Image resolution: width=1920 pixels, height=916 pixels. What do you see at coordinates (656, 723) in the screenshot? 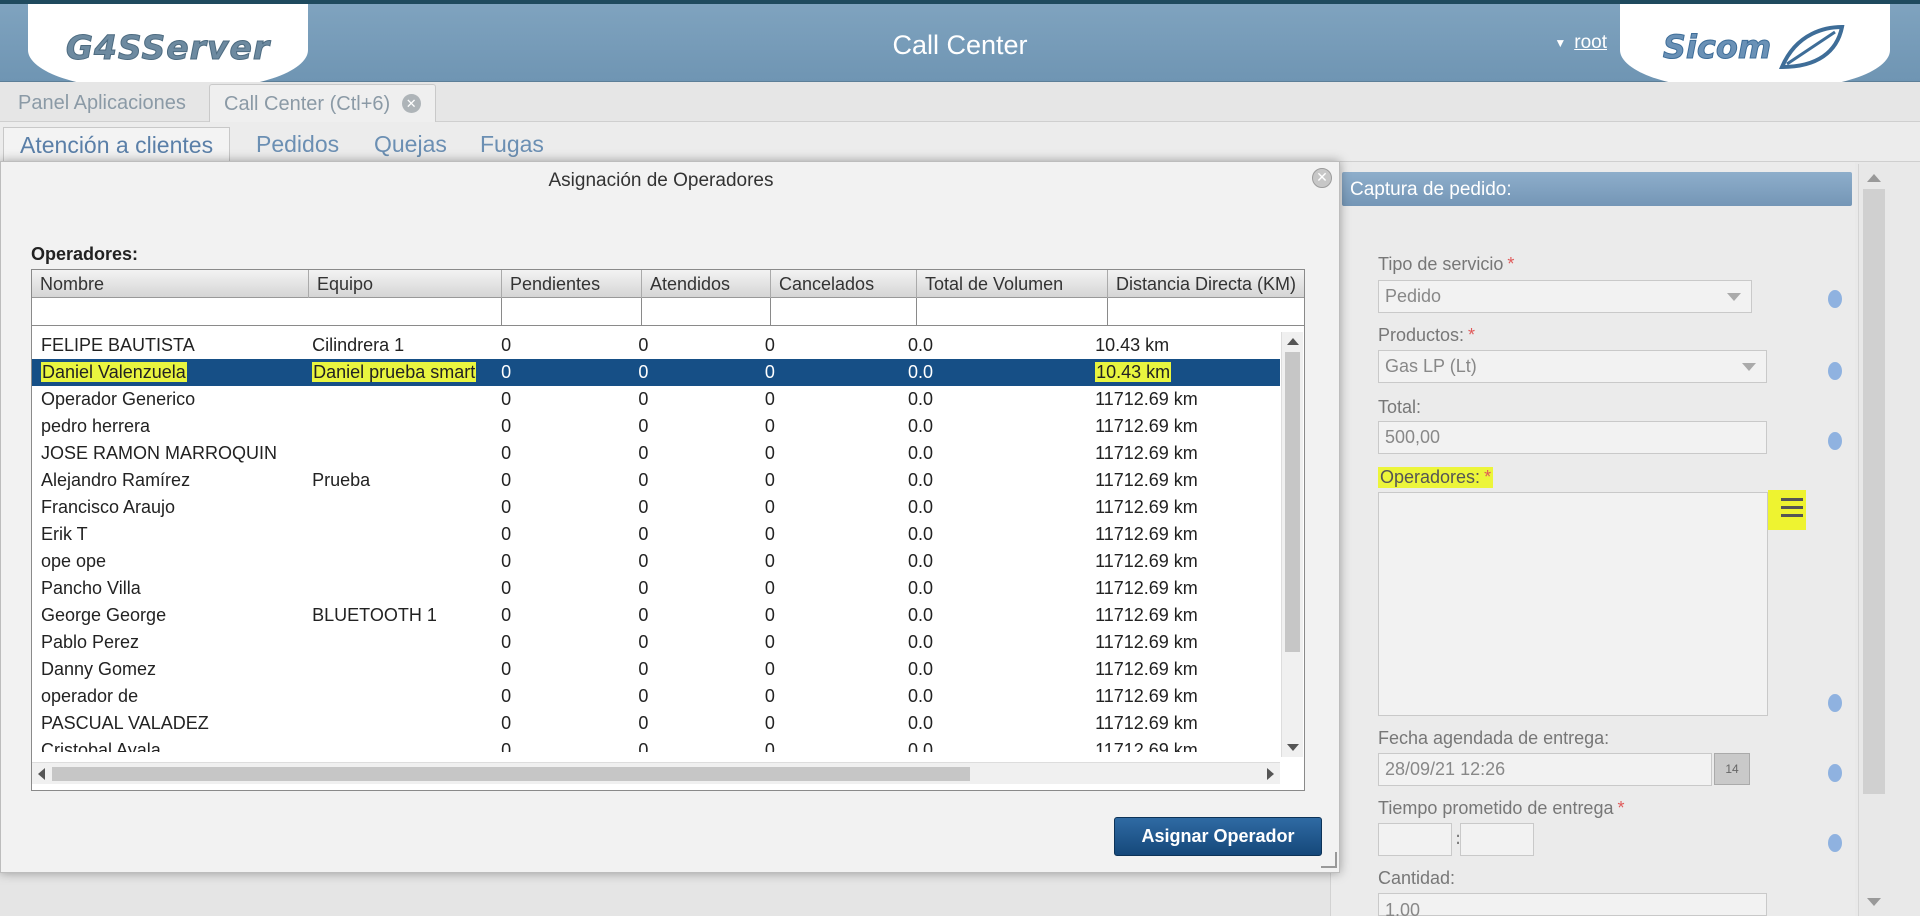
I see `table-row: PASCUAL VALADEZ 0 0 0 0.0 11712.69 km` at bounding box center [656, 723].